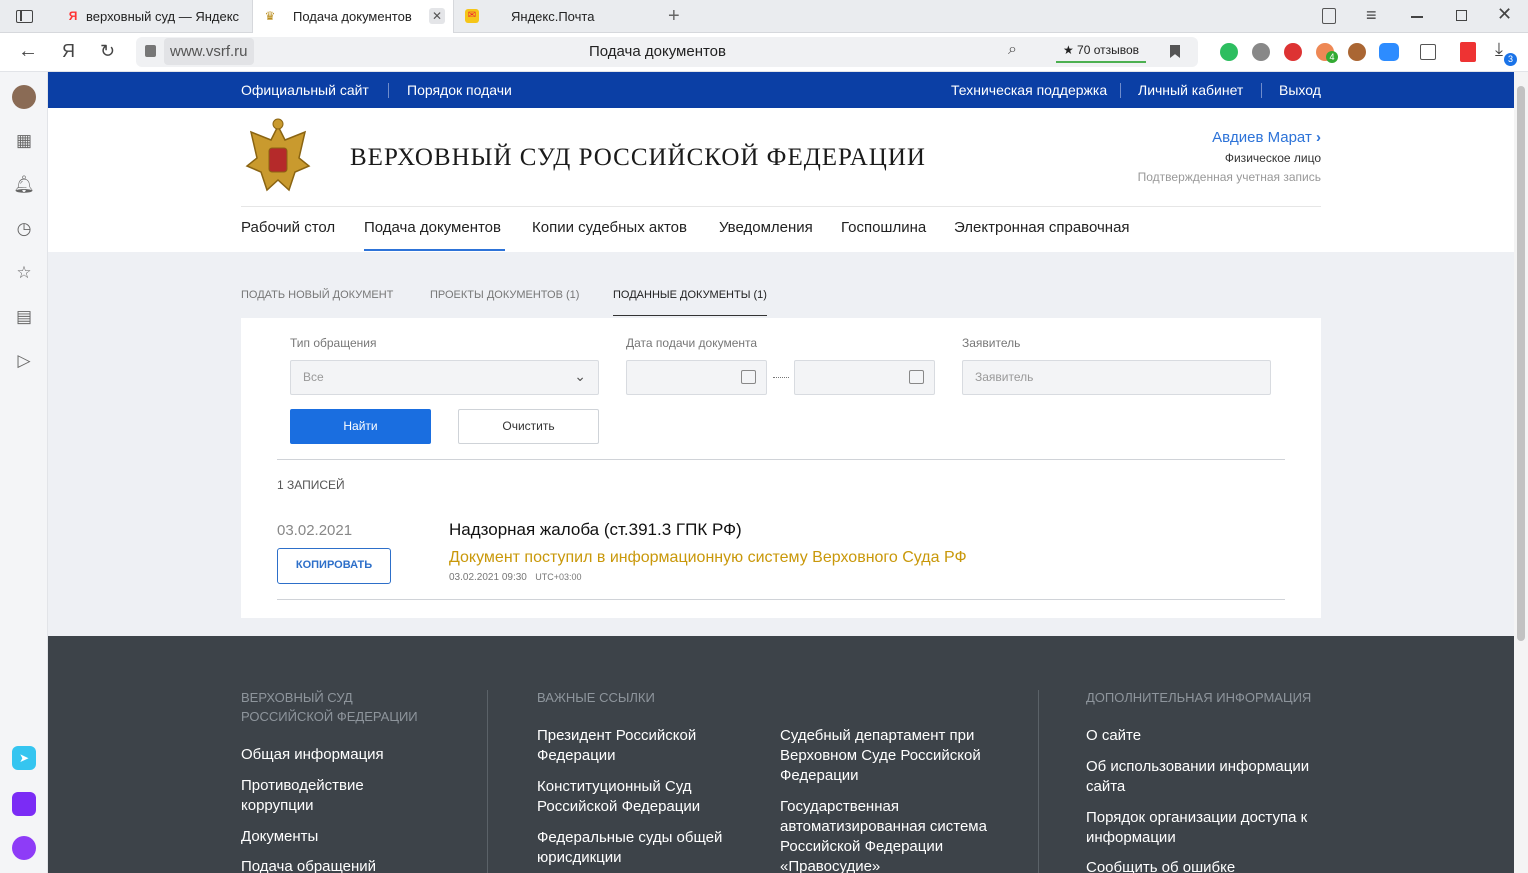 The width and height of the screenshot is (1528, 873). What do you see at coordinates (305, 90) in the screenshot?
I see `topnav-official-site: Официальный сайт` at bounding box center [305, 90].